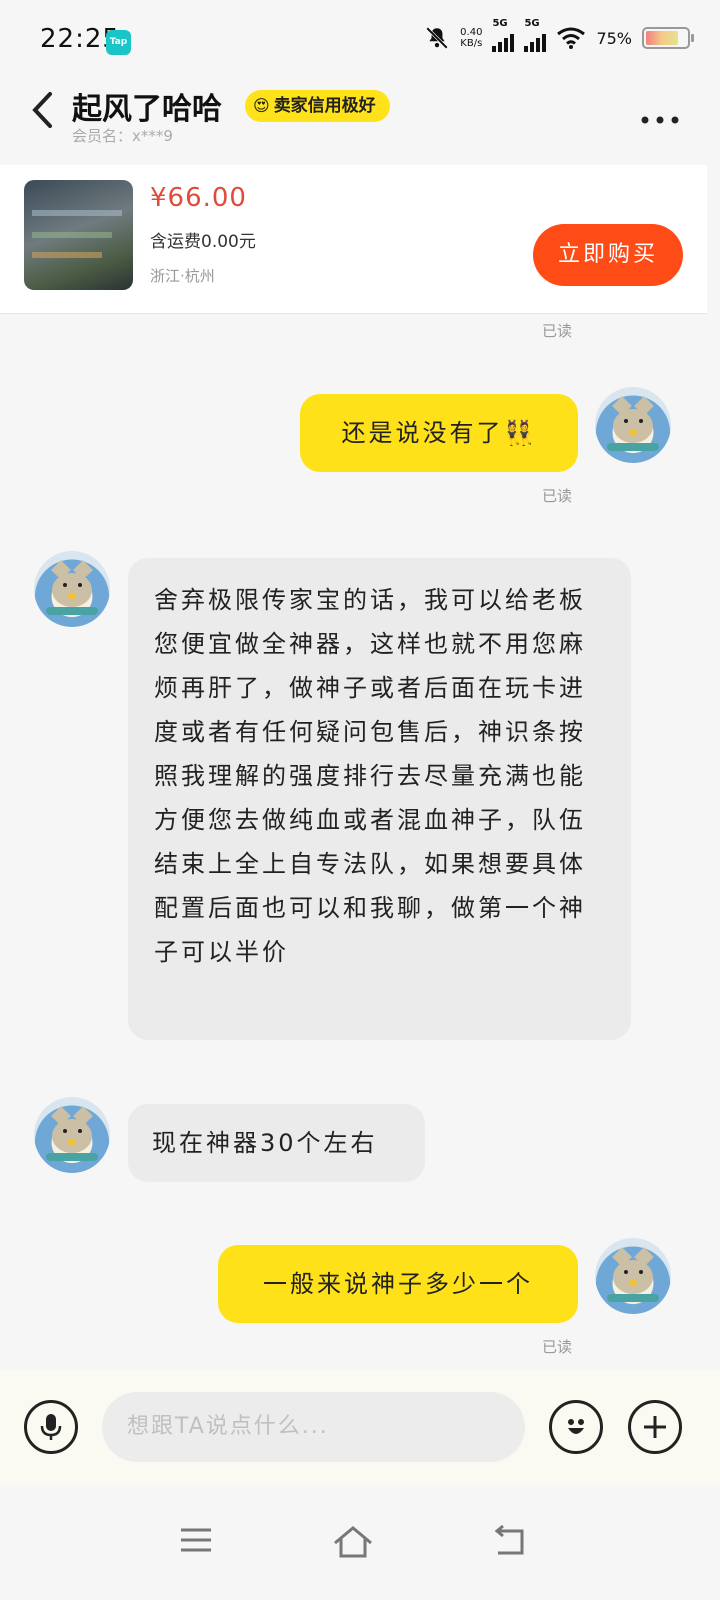 This screenshot has width=720, height=1600. I want to click on message-bubble-mine: 一般来说神子多少一个, so click(398, 1284).